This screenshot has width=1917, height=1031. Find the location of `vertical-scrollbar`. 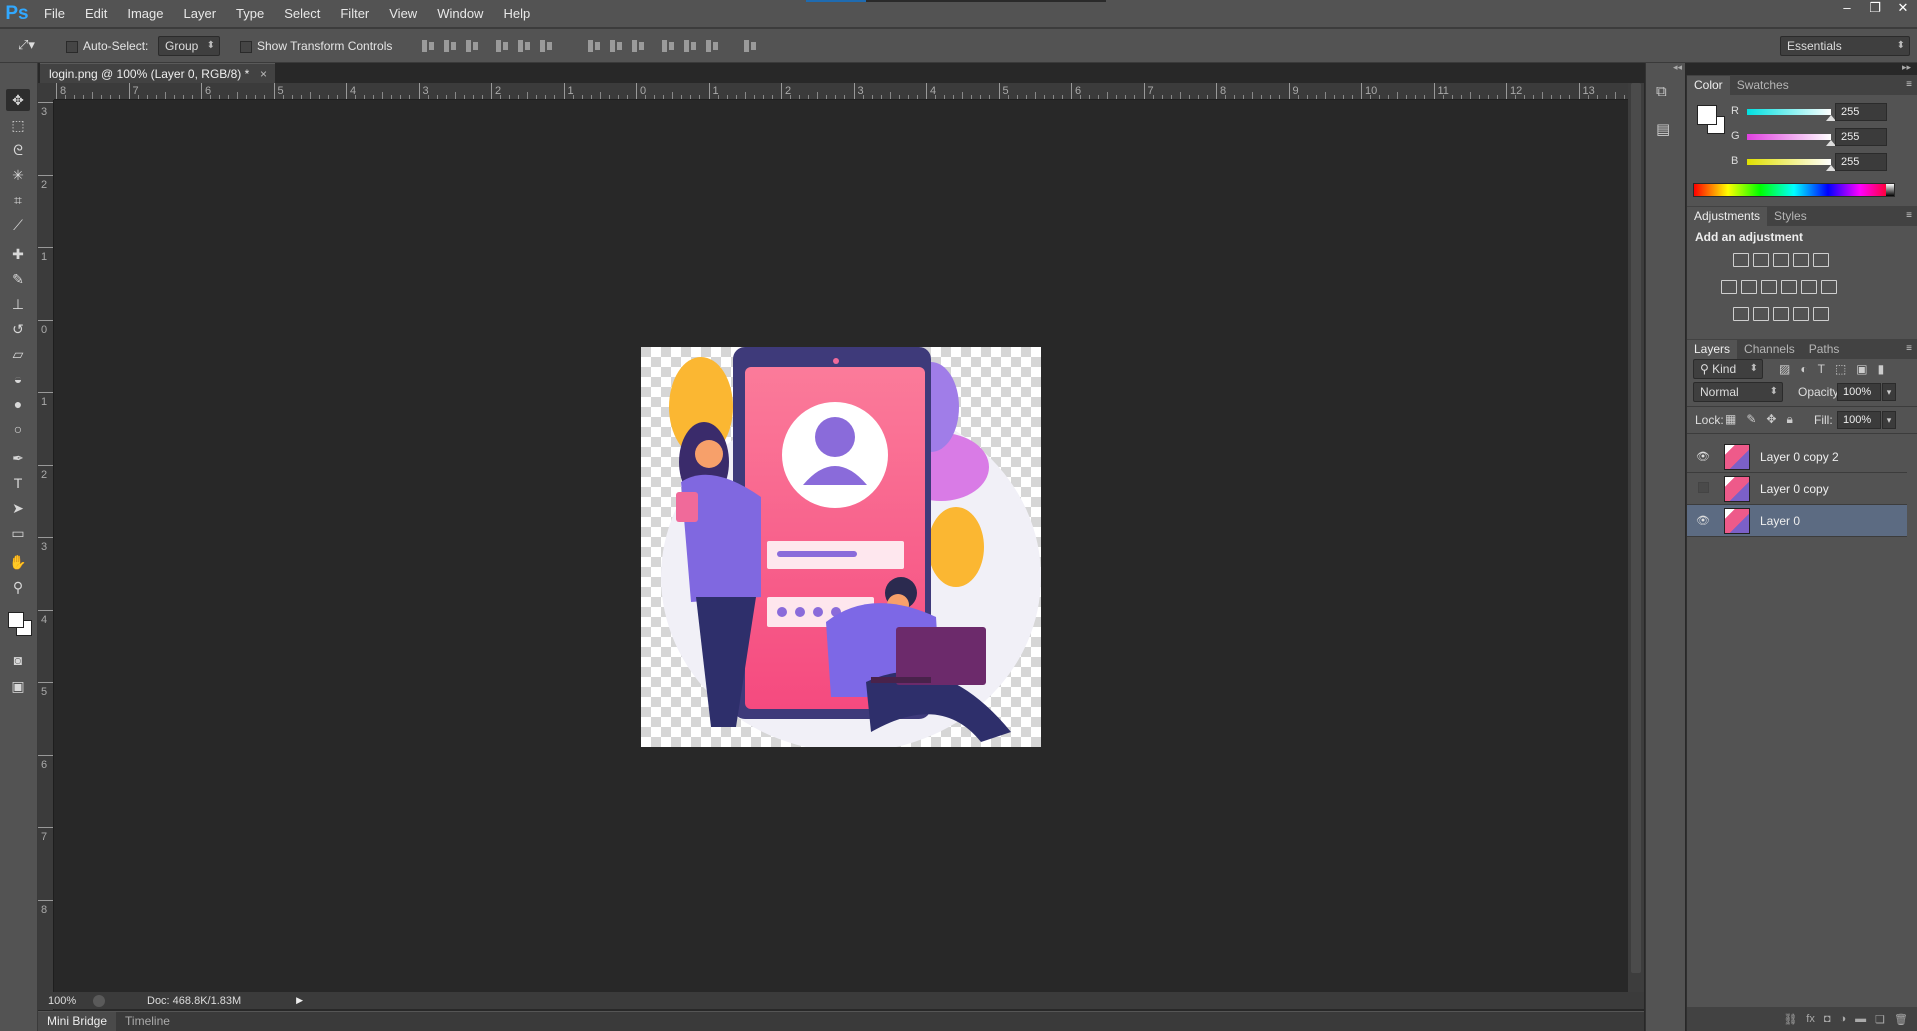

vertical-scrollbar is located at coordinates (1636, 538).